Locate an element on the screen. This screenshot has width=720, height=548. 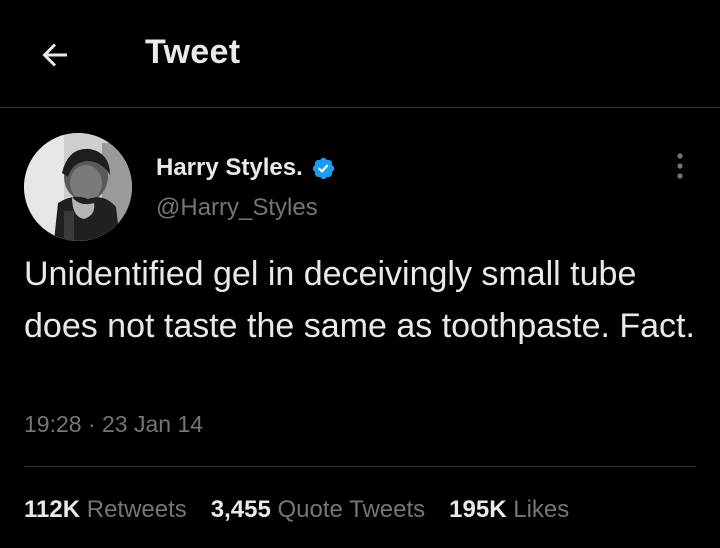
tweet-time: 19:28 is located at coordinates (53, 424).